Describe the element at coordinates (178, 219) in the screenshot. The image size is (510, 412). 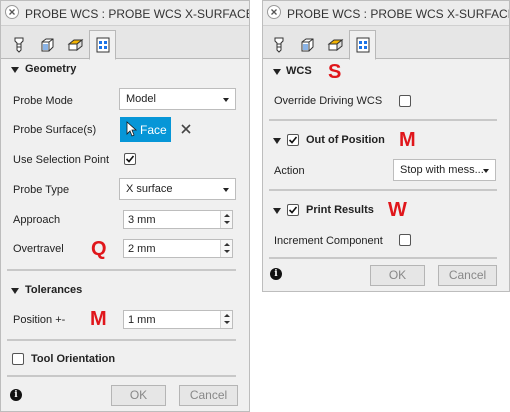
I see `approach-input: 3 mm` at that location.